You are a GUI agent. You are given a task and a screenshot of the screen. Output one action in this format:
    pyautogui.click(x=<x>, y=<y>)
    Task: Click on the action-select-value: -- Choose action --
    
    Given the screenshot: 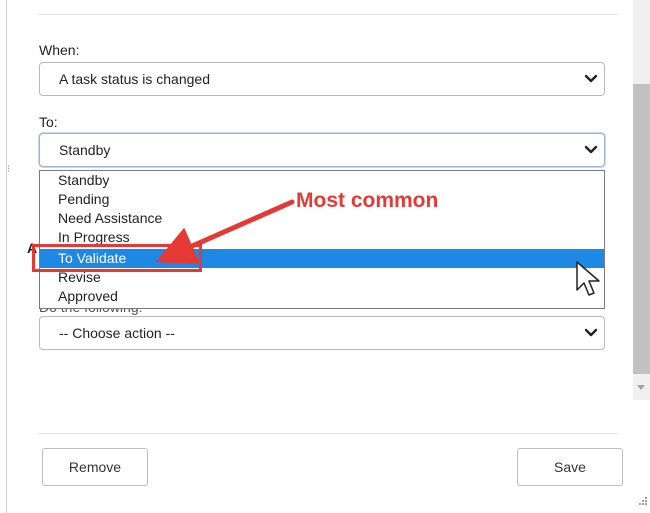 What is the action you would take?
    pyautogui.click(x=117, y=333)
    